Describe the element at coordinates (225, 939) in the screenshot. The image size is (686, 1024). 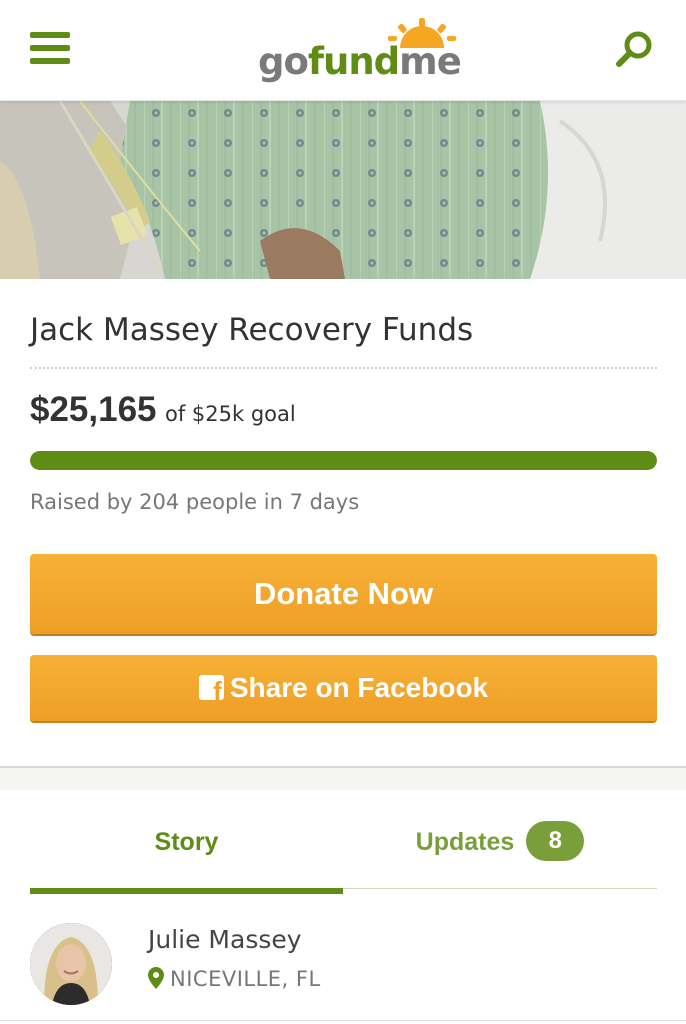
I see `organizer-name: Julie Massey` at that location.